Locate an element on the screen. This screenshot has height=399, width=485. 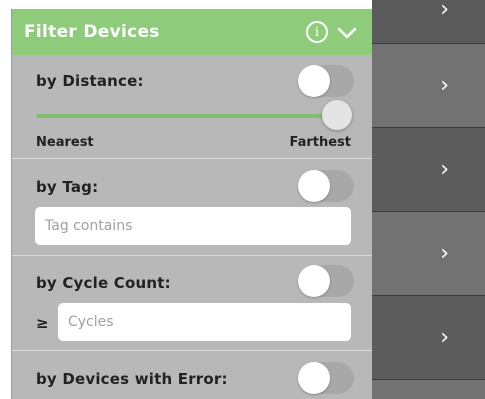
distance-filter-toggle is located at coordinates (326, 81).